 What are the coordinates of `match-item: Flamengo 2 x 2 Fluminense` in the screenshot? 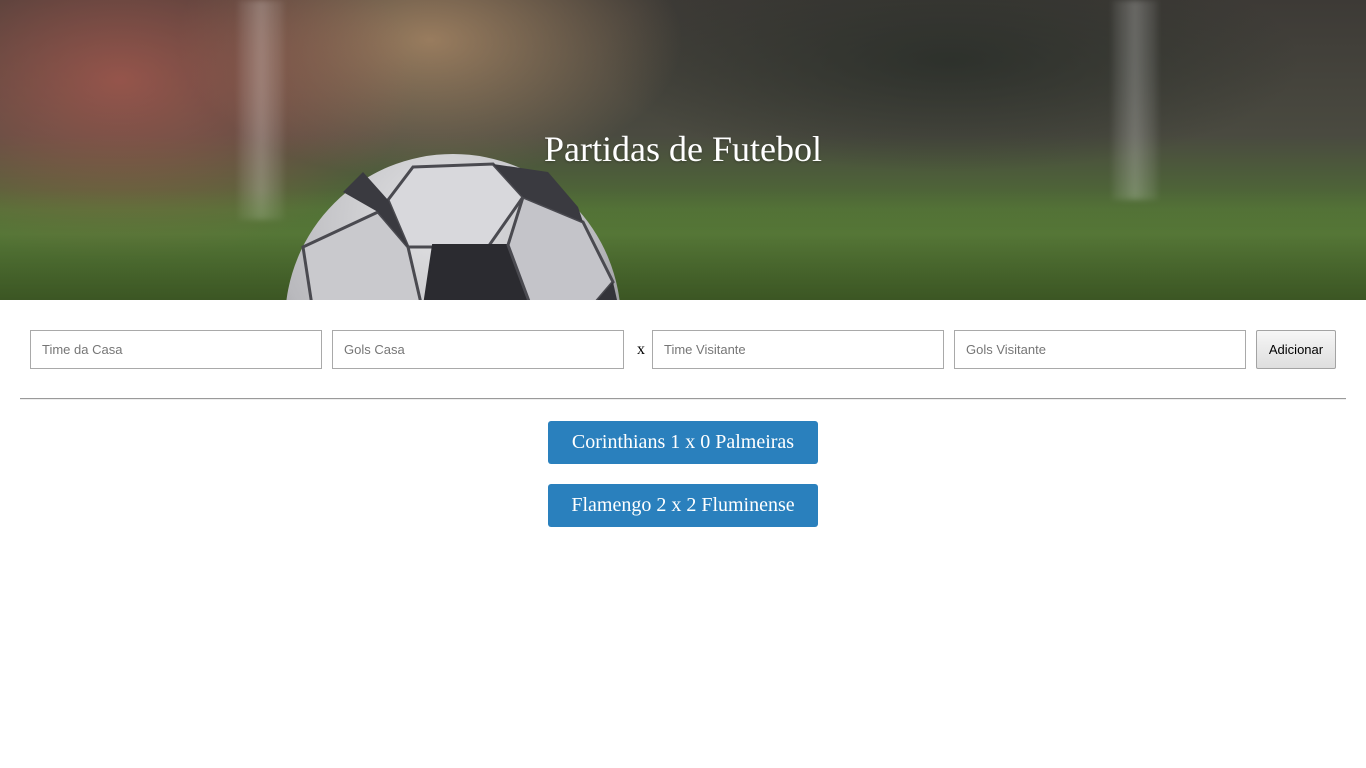 It's located at (683, 505).